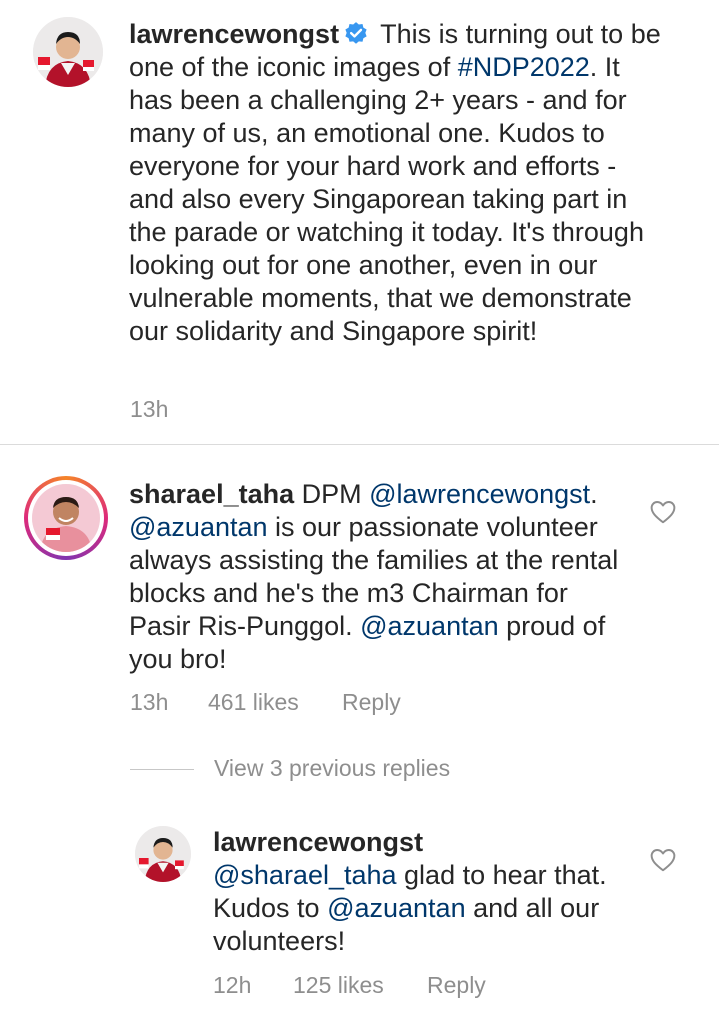 The width and height of the screenshot is (719, 1022). What do you see at coordinates (163, 854) in the screenshot?
I see `avatar-lawrencewongst-reply` at bounding box center [163, 854].